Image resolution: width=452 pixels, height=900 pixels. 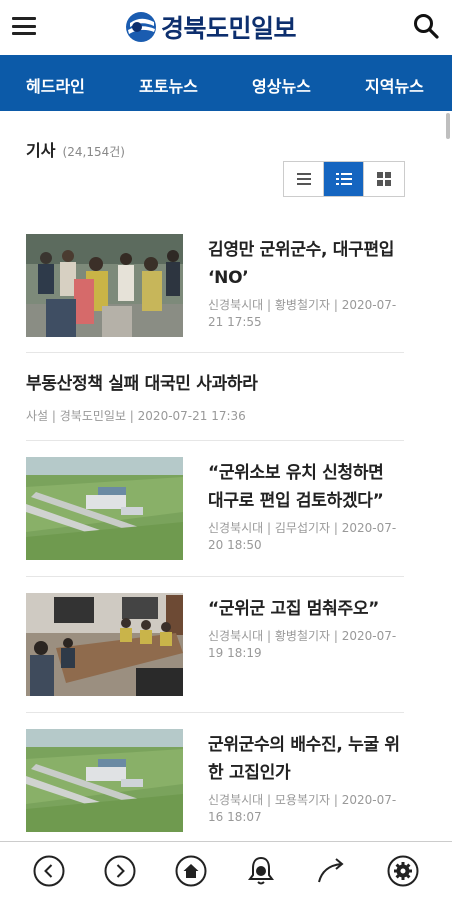 I want to click on top-bar: 경북도민일보, so click(x=226, y=27).